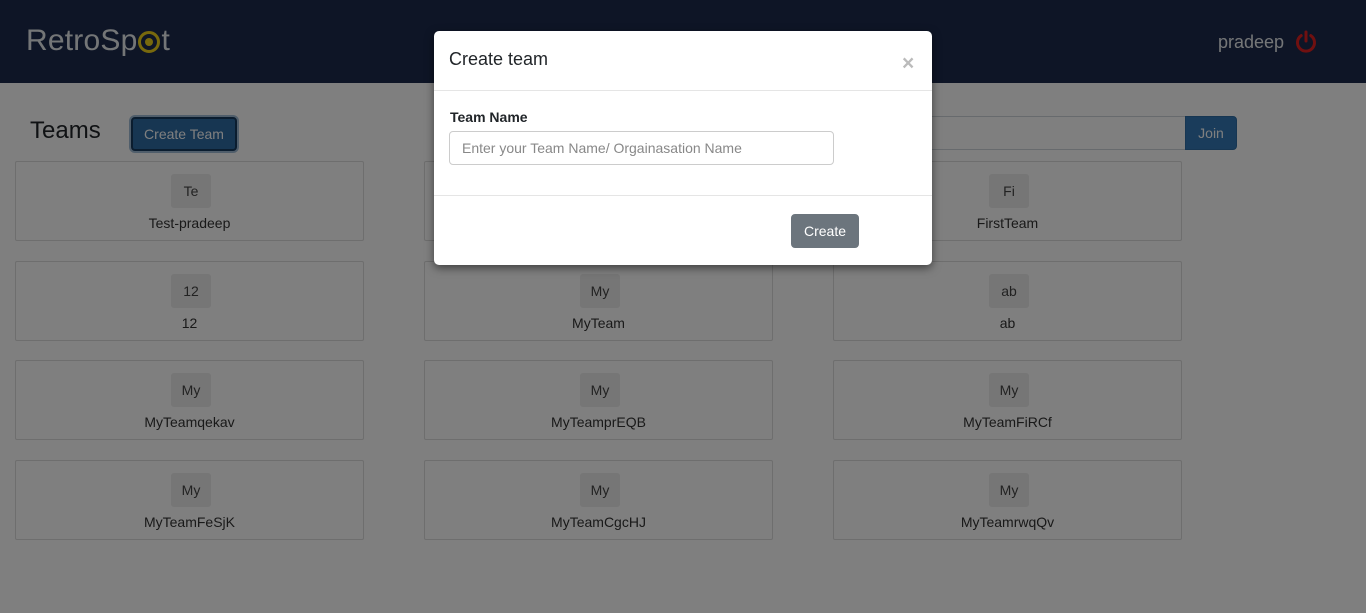 The width and height of the screenshot is (1366, 613). What do you see at coordinates (683, 90) in the screenshot?
I see `modal-header-divider` at bounding box center [683, 90].